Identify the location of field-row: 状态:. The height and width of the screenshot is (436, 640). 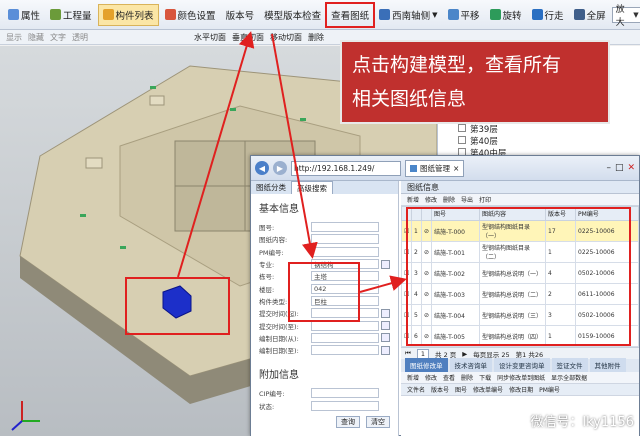
(324, 406).